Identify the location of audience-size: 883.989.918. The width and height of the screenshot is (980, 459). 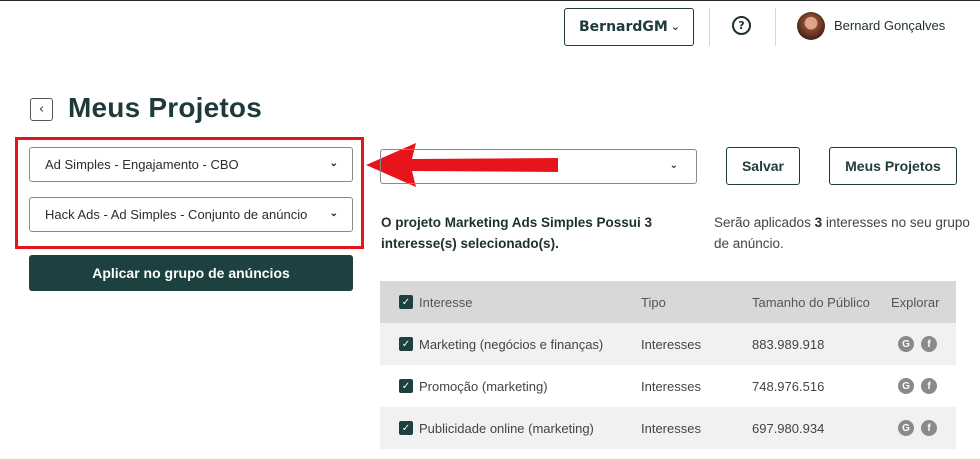
(788, 344).